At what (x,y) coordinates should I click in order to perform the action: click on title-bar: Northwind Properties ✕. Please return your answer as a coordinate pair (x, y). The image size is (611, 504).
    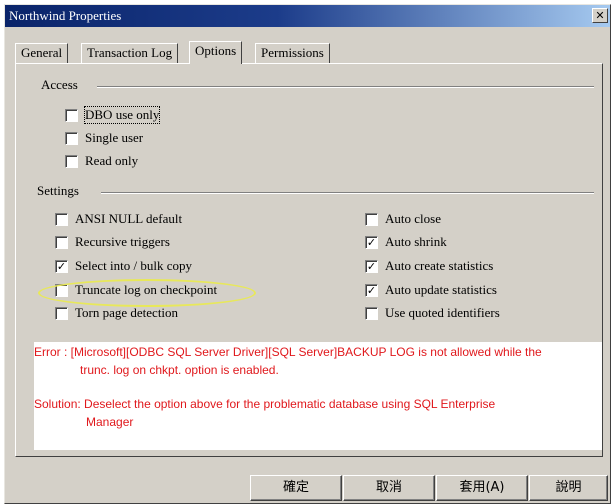
    Looking at the image, I should click on (307, 16).